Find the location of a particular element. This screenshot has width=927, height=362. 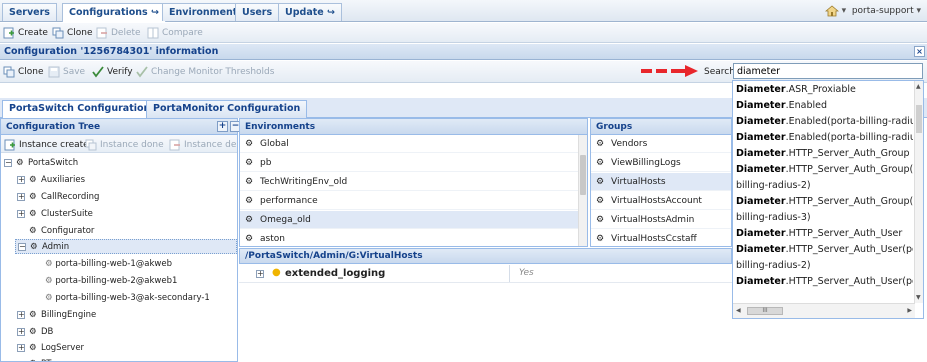

dropdown-vertical-scrollbar: ▲ ▼ is located at coordinates (918, 192).